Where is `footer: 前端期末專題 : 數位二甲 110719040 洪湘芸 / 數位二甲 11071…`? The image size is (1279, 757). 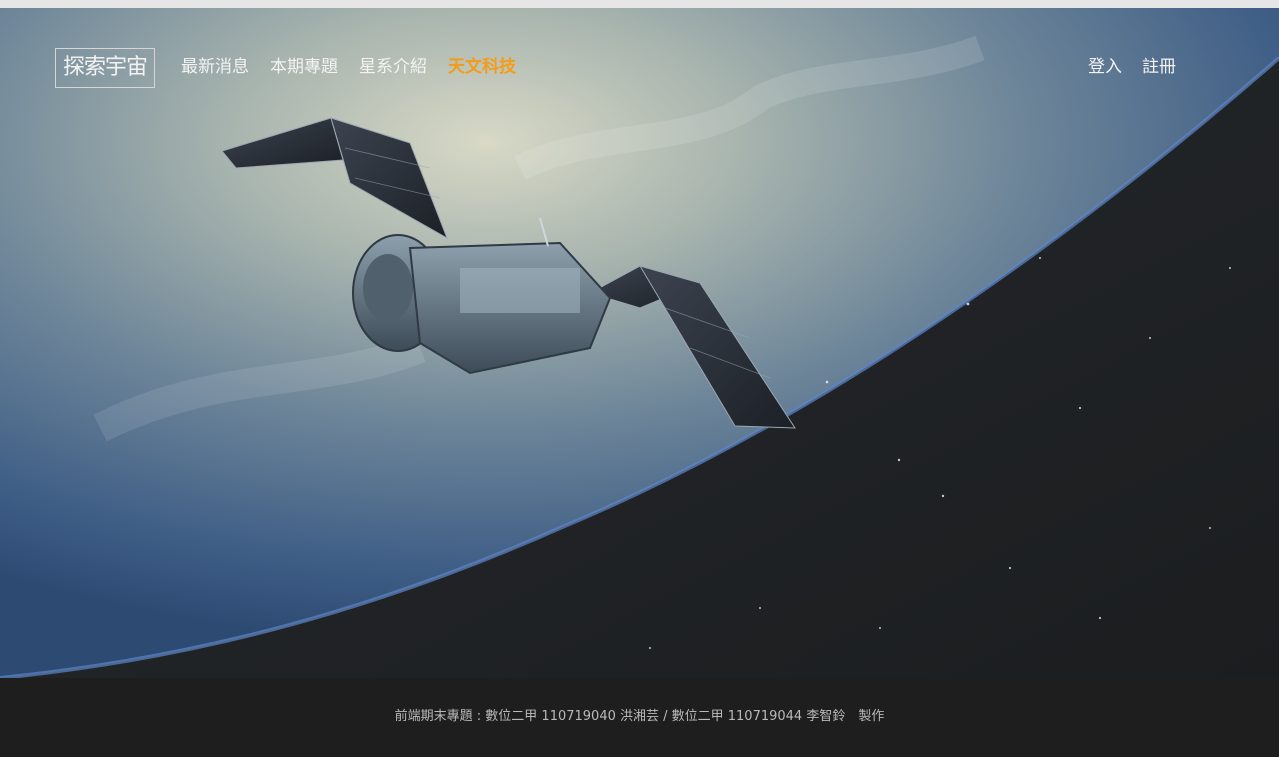 footer: 前端期末專題 : 數位二甲 110719040 洪湘芸 / 數位二甲 11071… is located at coordinates (639, 717).